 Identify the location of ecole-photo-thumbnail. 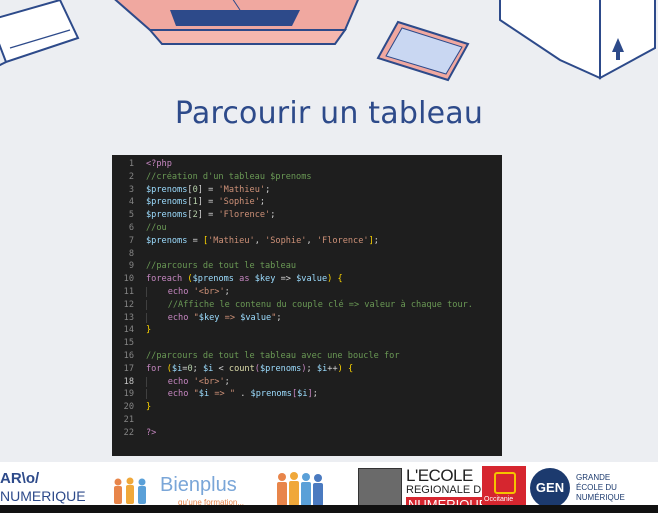
(380, 489).